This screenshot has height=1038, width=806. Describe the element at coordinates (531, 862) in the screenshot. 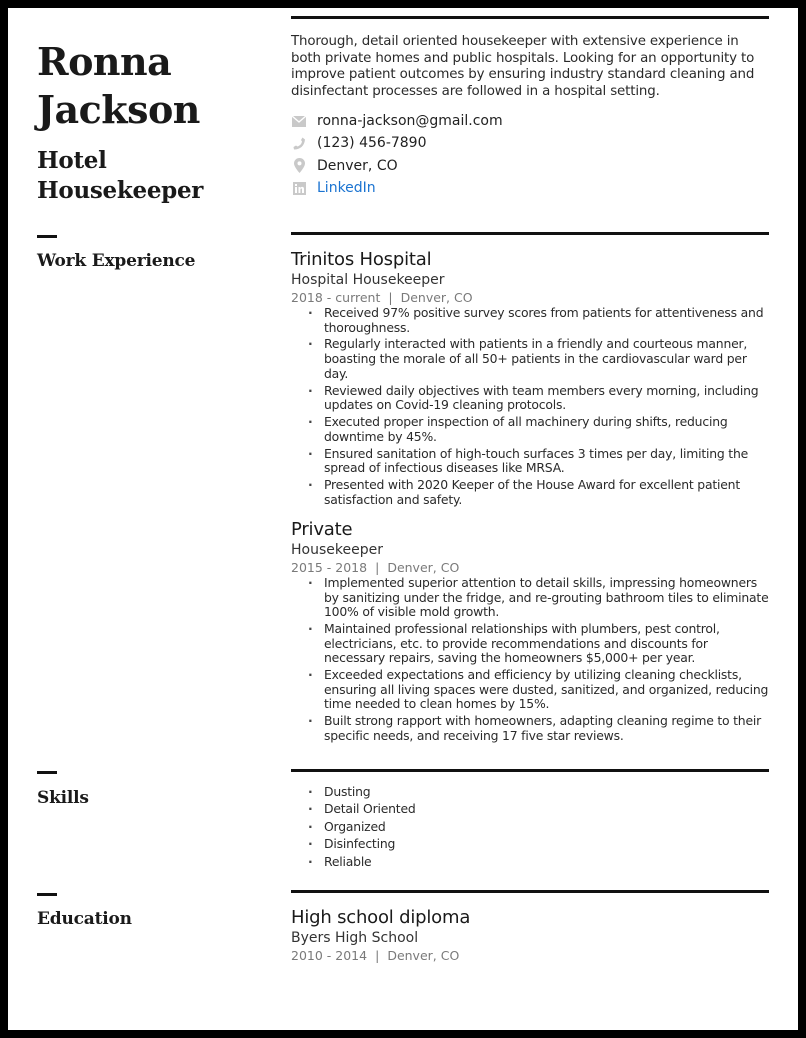

I see `skill-item: Reliable` at that location.